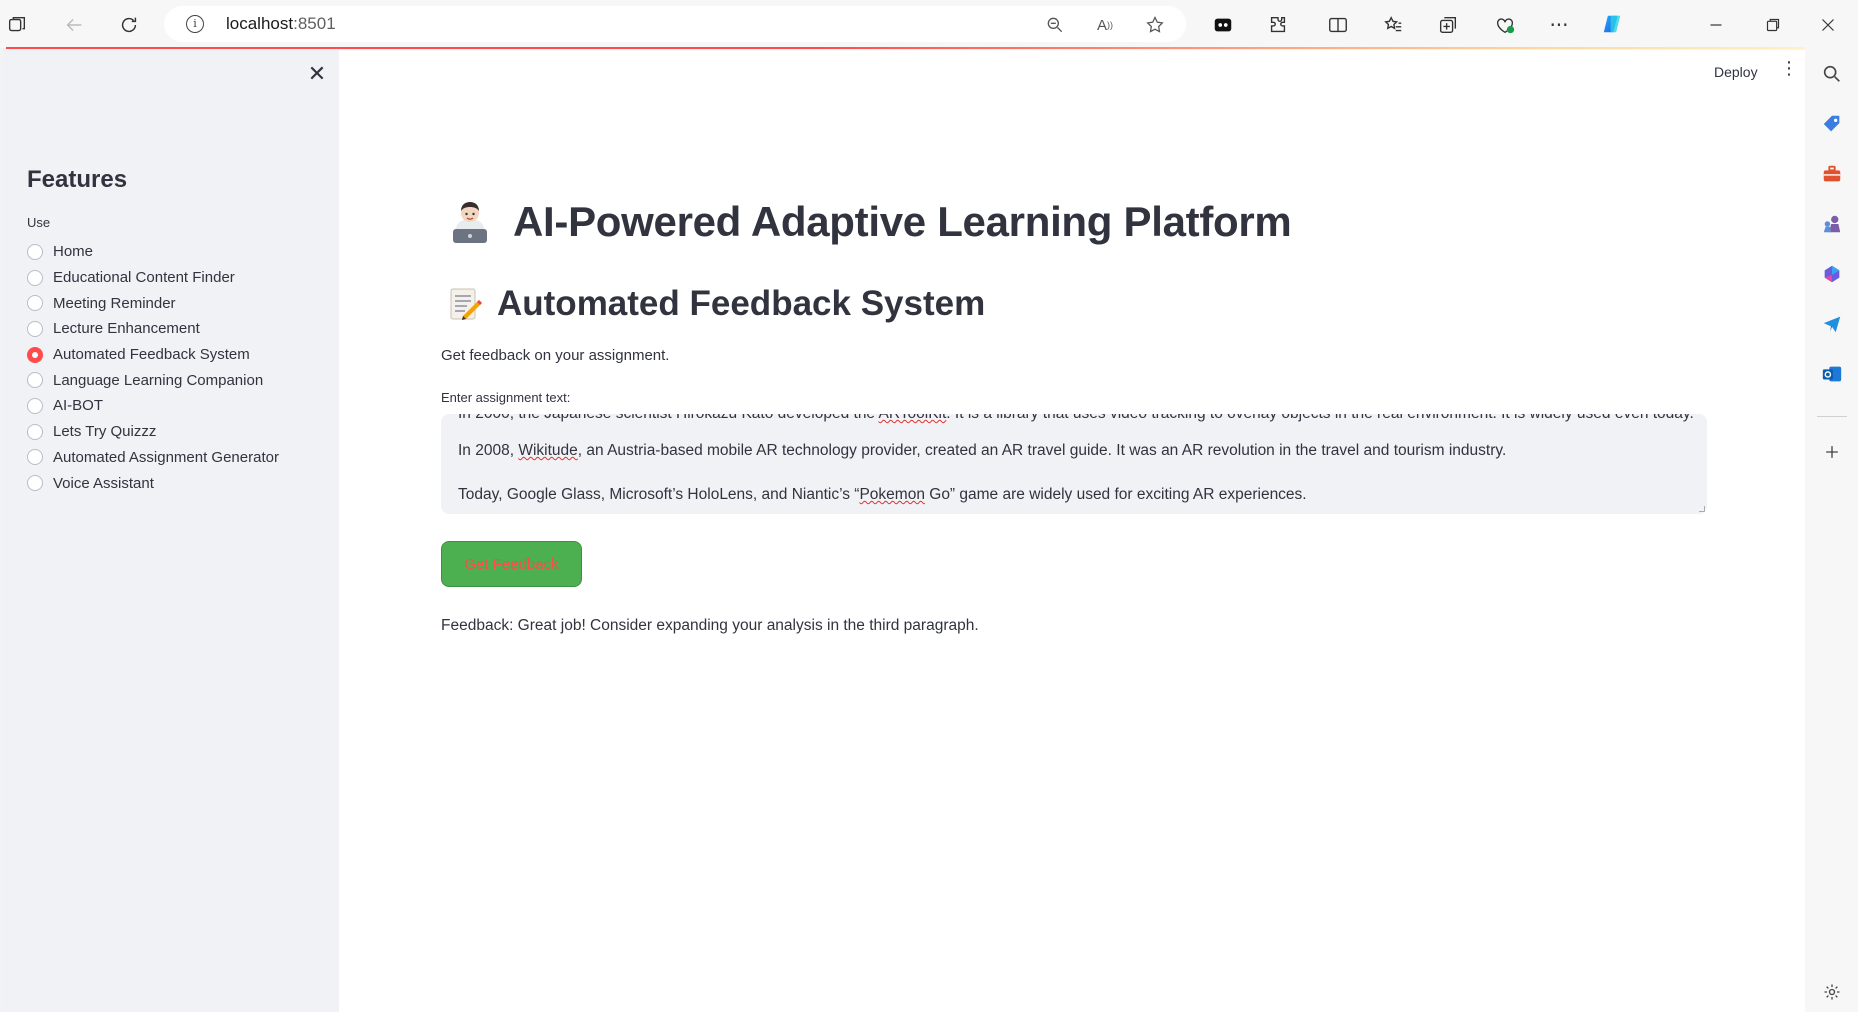  Describe the element at coordinates (1832, 452) in the screenshot. I see `add-icon` at that location.